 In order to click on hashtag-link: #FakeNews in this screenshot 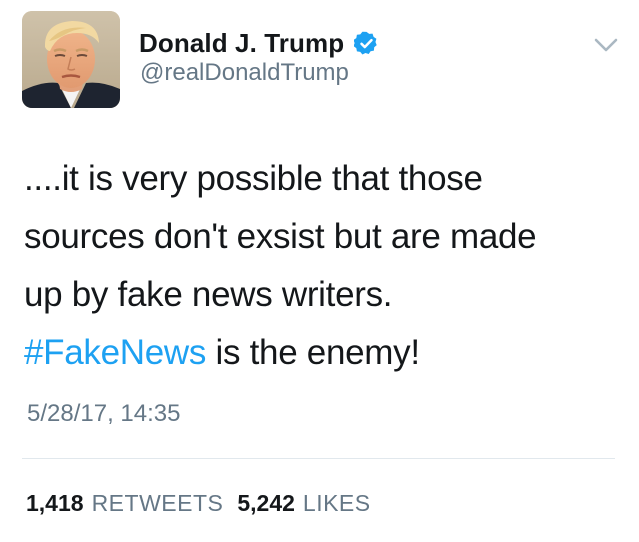, I will do `click(115, 352)`.